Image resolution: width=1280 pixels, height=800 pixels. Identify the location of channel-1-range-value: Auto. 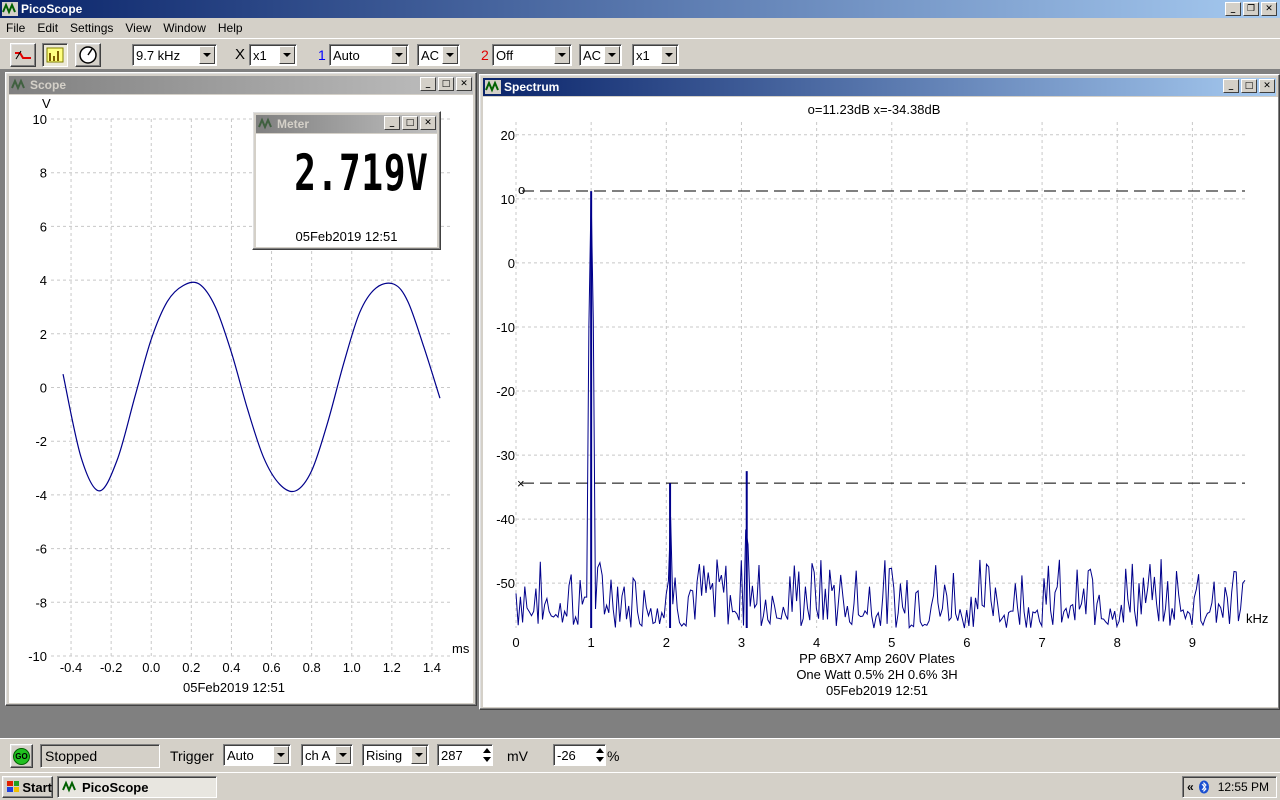
(346, 55).